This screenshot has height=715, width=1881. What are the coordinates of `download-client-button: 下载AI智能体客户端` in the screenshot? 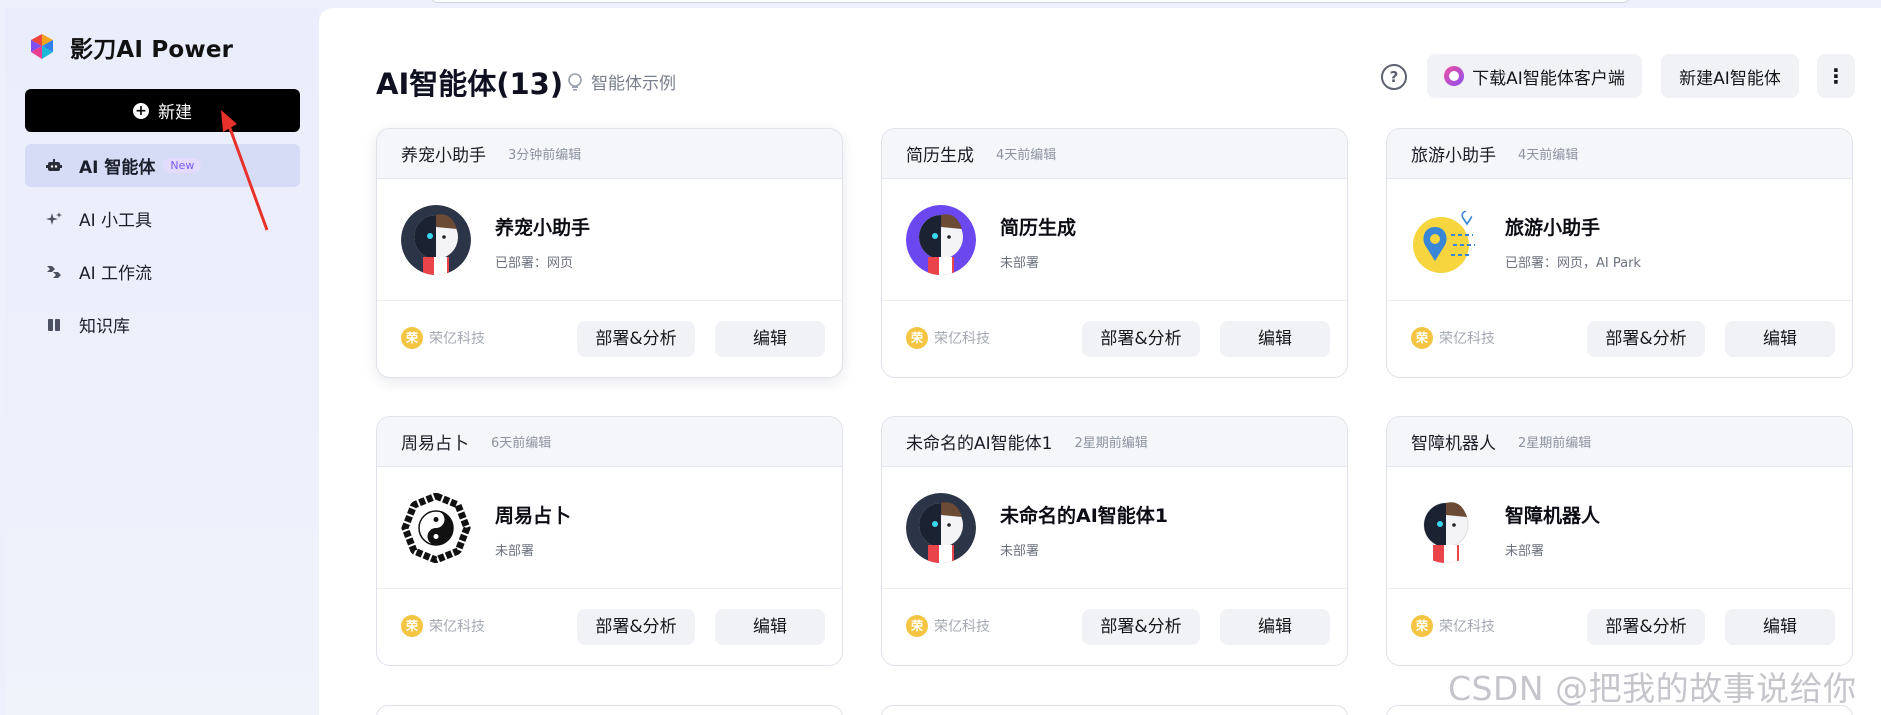 It's located at (1534, 76).